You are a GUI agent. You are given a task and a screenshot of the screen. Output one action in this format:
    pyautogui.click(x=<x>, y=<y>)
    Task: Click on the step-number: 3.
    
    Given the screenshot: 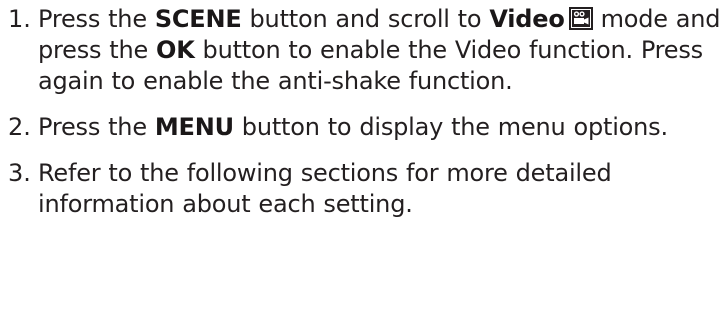 What is the action you would take?
    pyautogui.click(x=19, y=173)
    